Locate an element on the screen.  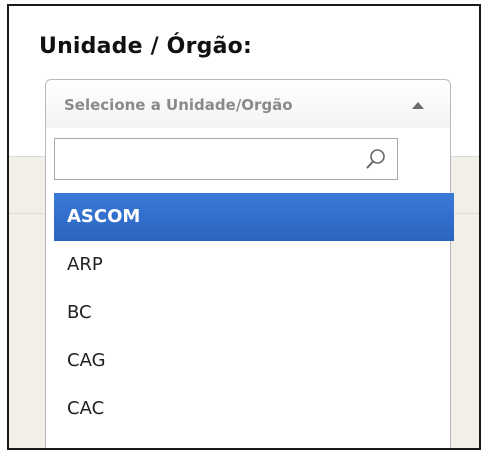
option-arp: ARP is located at coordinates (254, 265).